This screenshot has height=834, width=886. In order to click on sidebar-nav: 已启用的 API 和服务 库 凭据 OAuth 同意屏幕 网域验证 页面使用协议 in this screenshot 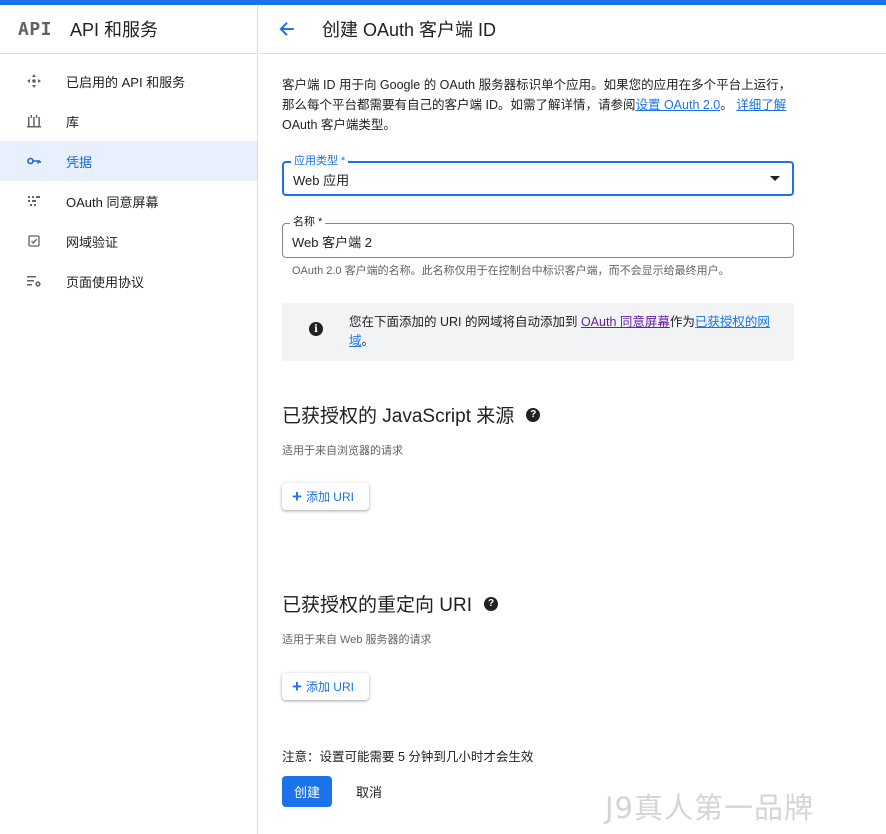, I will do `click(128, 177)`.